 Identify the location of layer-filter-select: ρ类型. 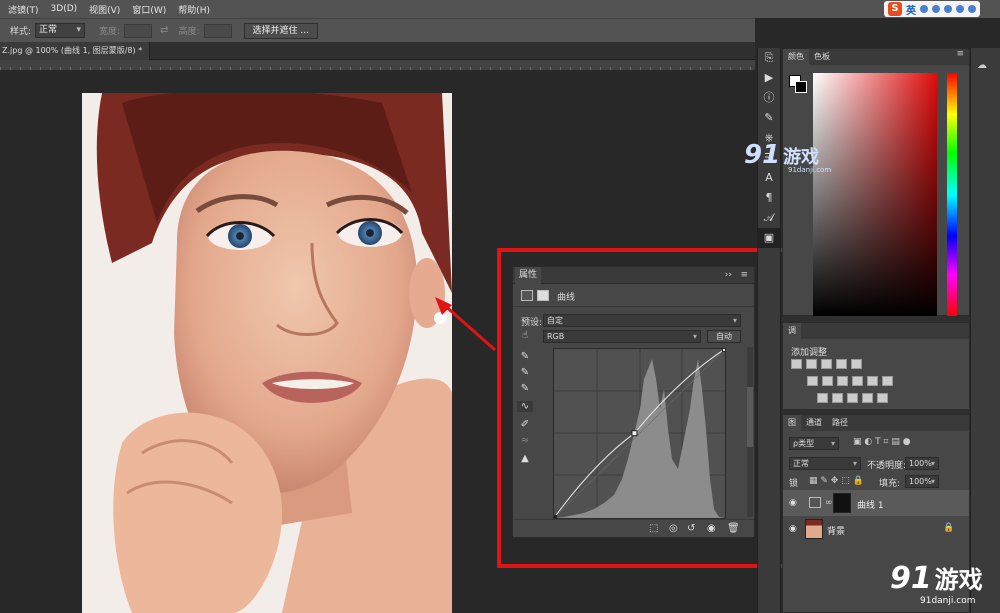
(814, 443).